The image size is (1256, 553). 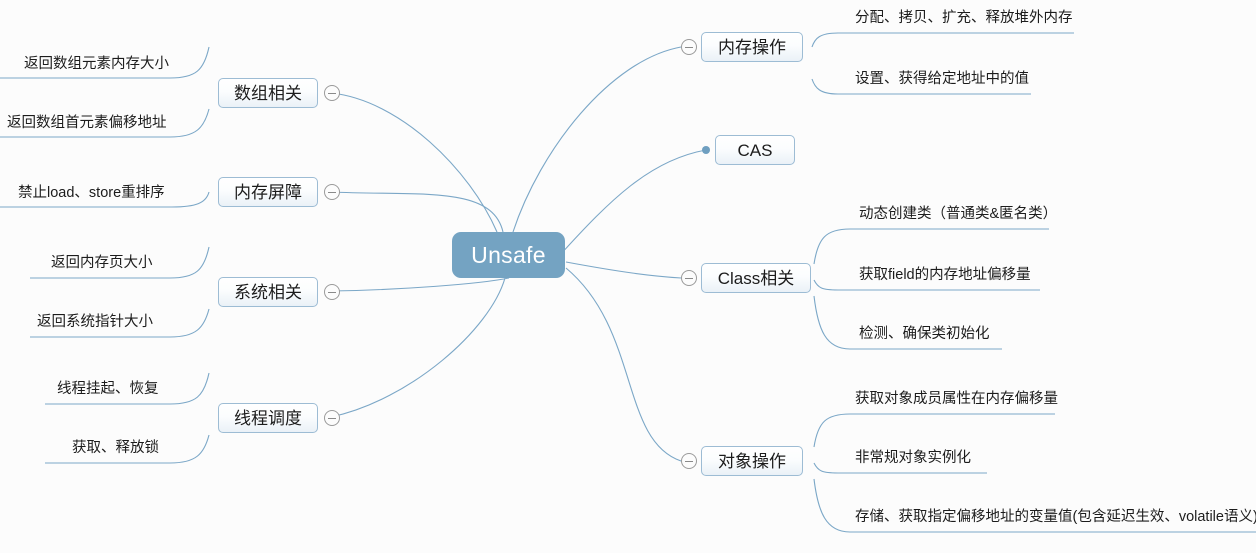 I want to click on leaf-system-0-label: 返回内存页大小, so click(x=102, y=263).